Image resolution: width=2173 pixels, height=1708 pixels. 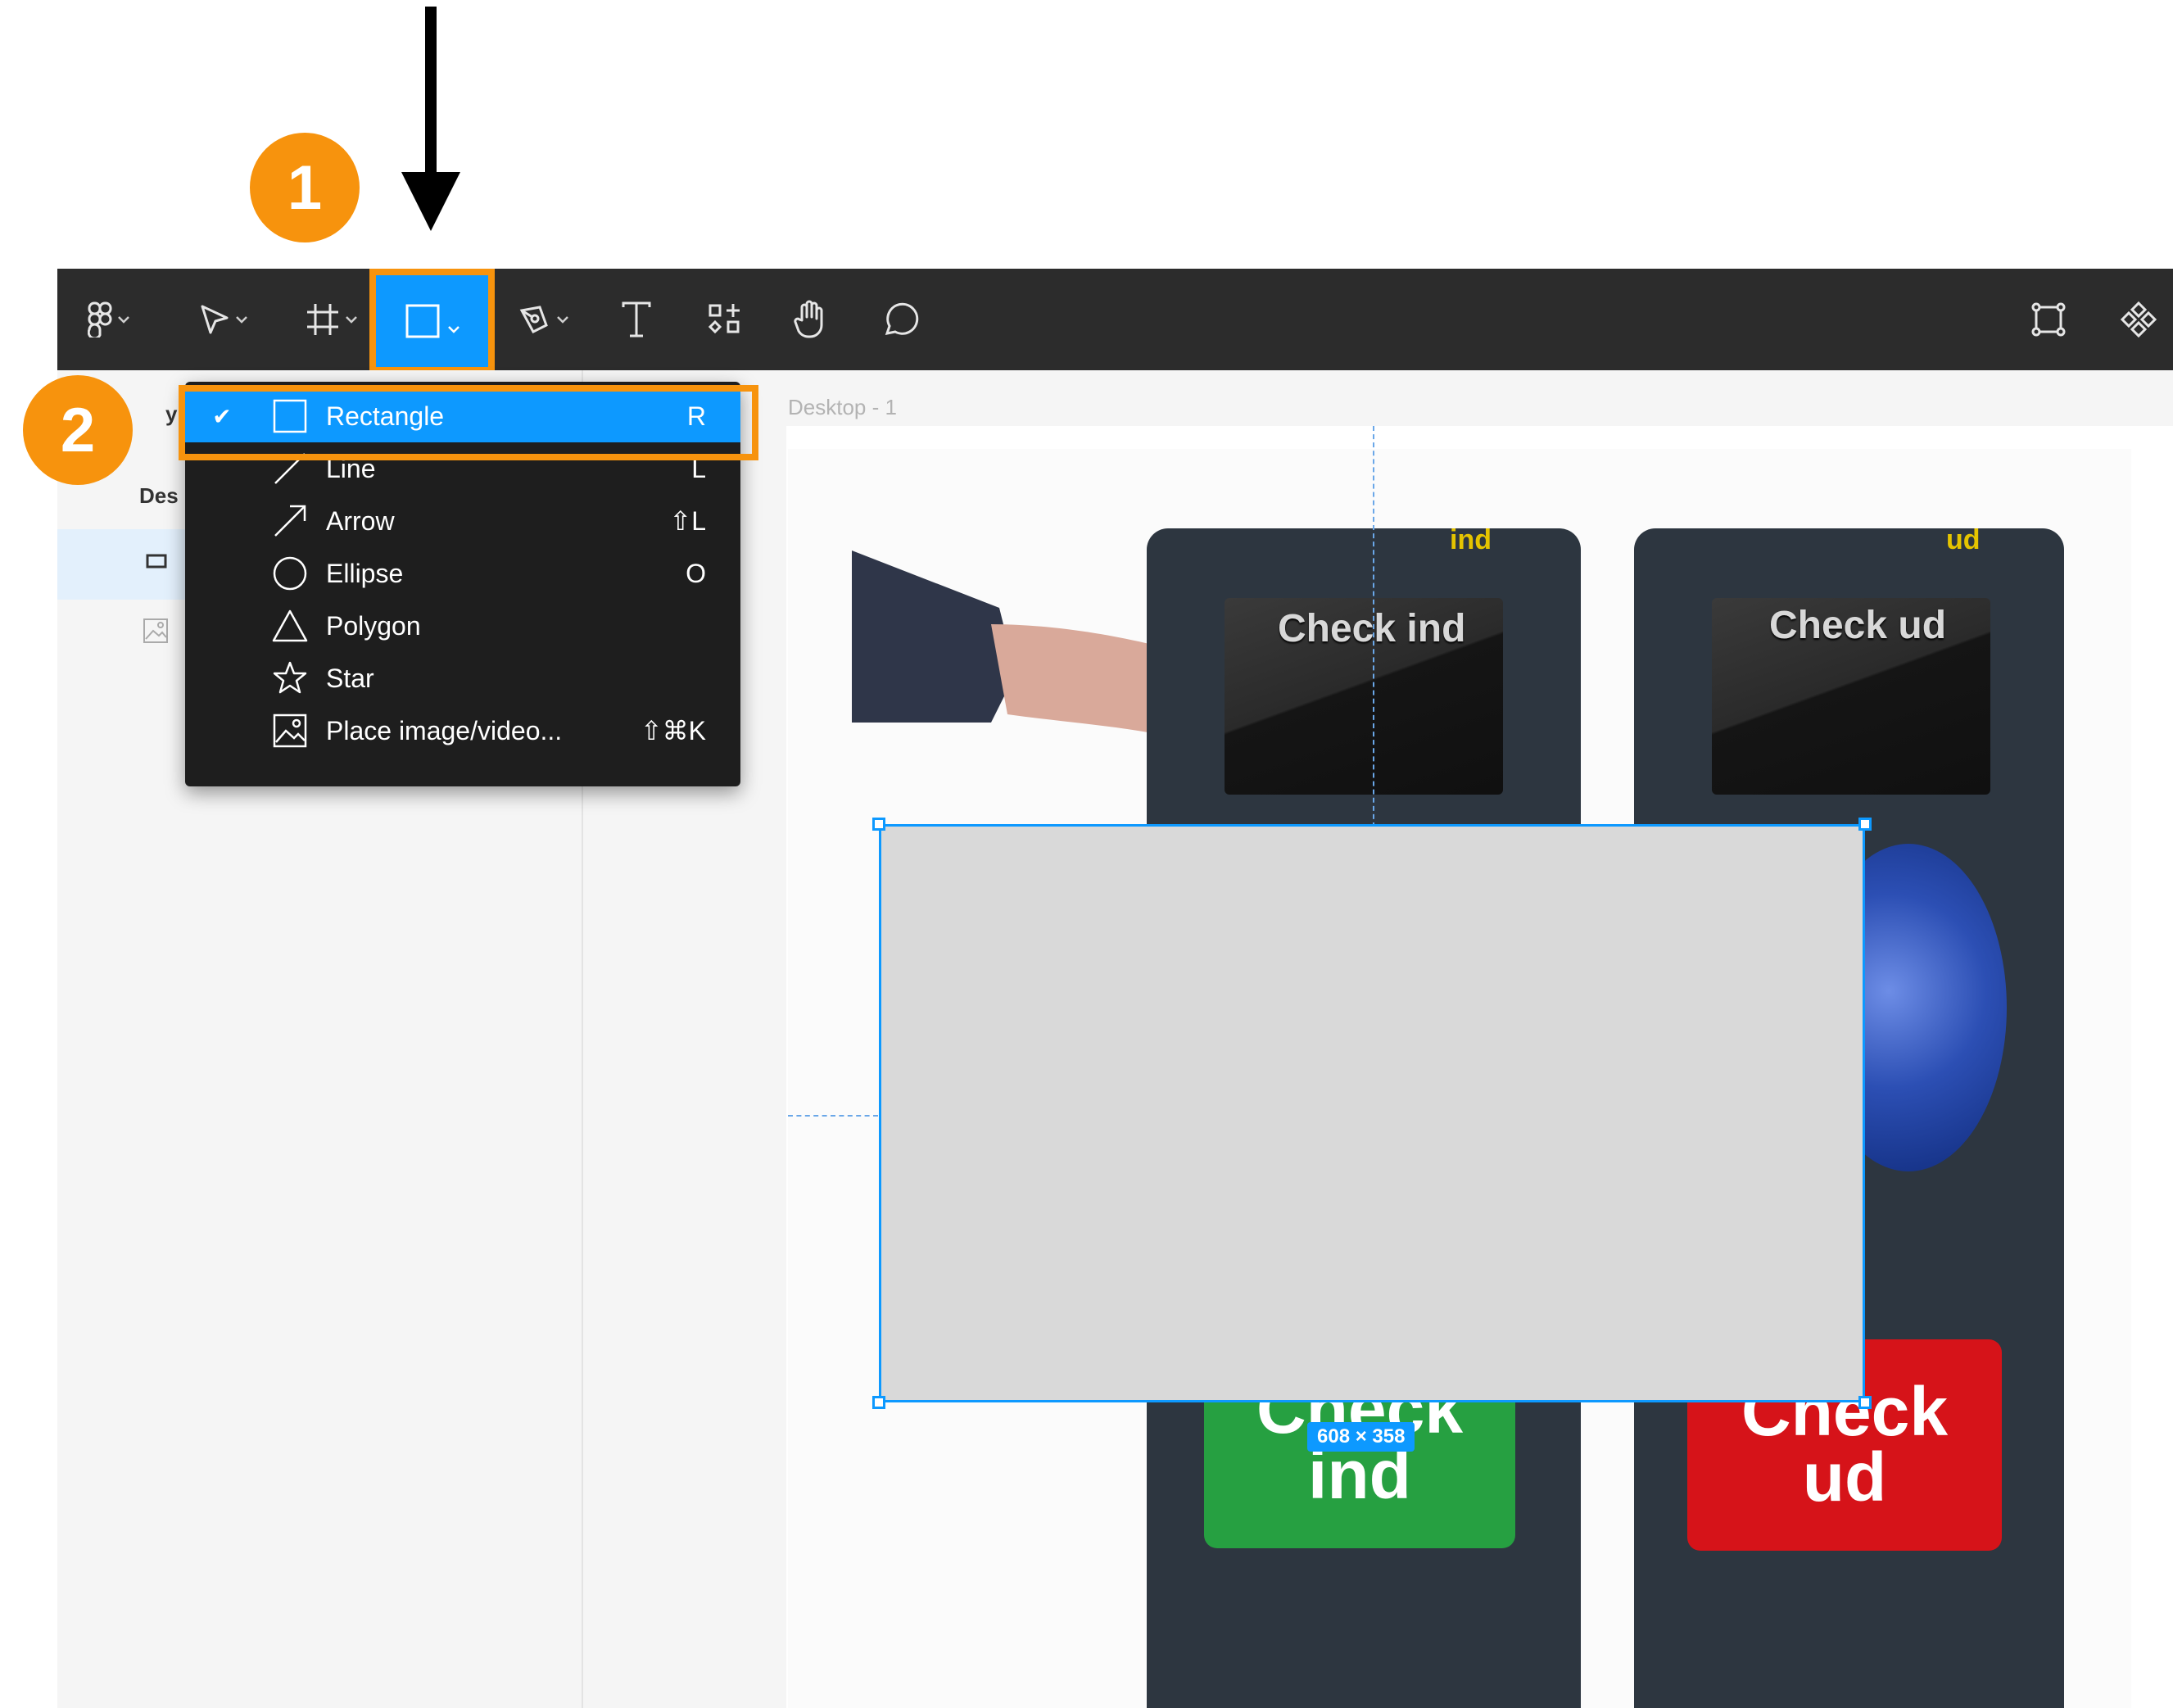 What do you see at coordinates (432, 321) in the screenshot?
I see `annotation-highlight-shape-tool` at bounding box center [432, 321].